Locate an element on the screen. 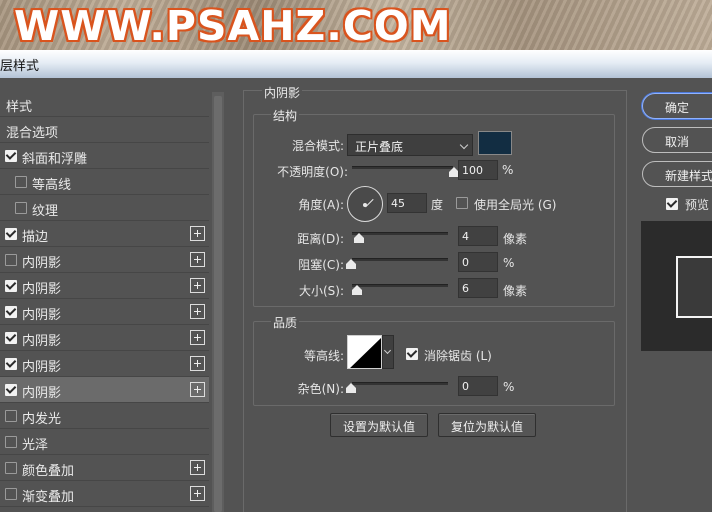 The image size is (712, 512). preview-thumbnail is located at coordinates (694, 287).